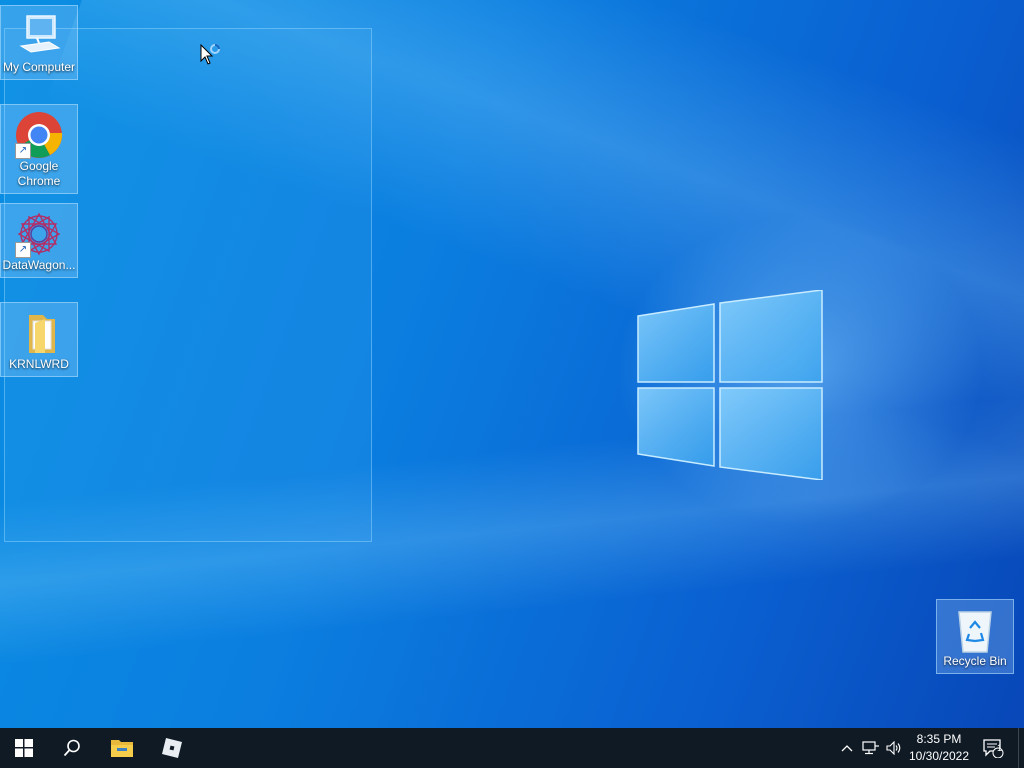 This screenshot has height=768, width=1024. Describe the element at coordinates (1000, 748) in the screenshot. I see `notification-count-badge: 1` at that location.